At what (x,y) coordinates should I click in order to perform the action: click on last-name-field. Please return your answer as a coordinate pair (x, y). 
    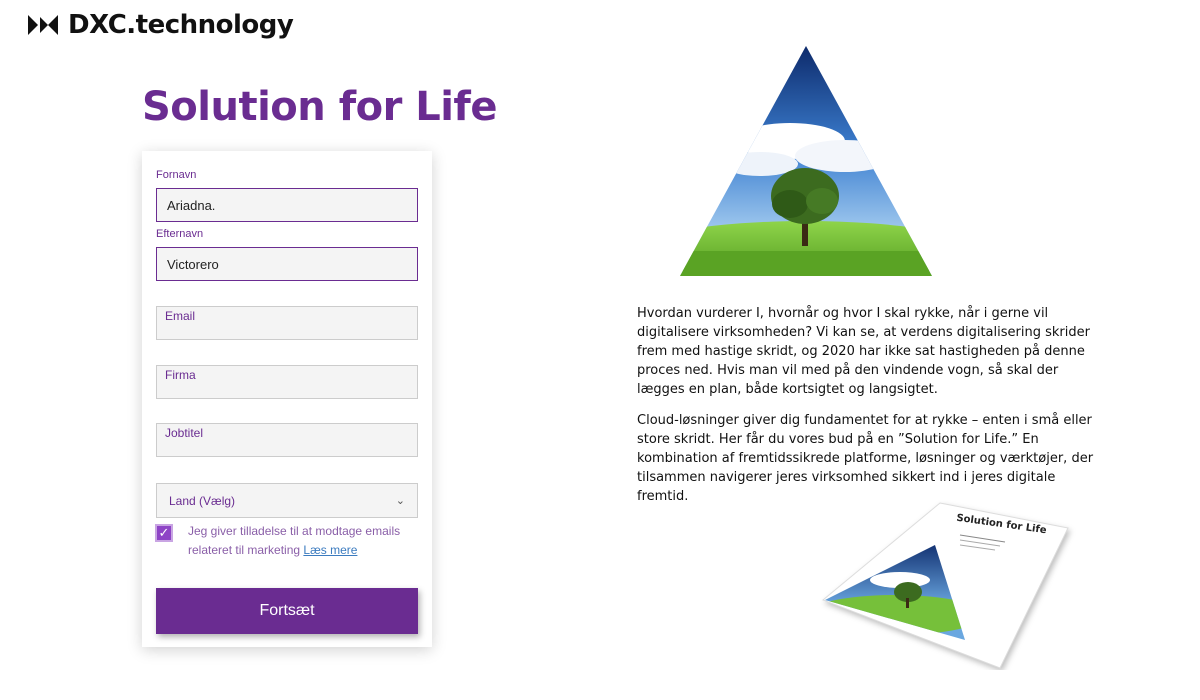
    Looking at the image, I should click on (287, 264).